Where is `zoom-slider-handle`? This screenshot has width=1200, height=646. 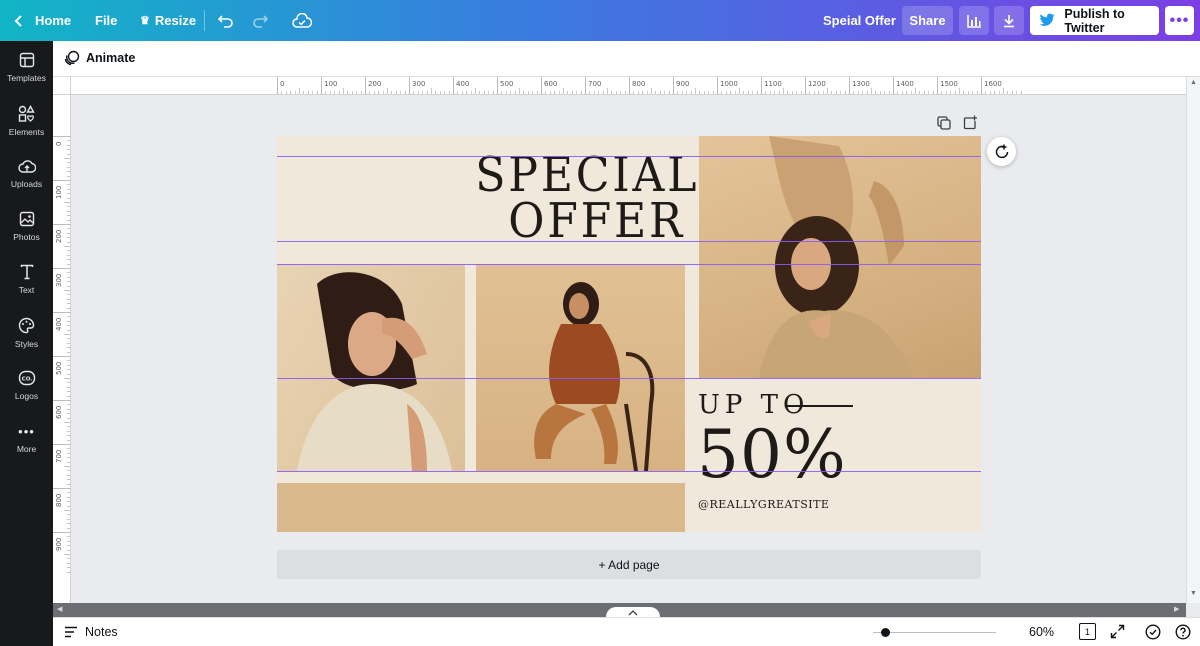
zoom-slider-handle is located at coordinates (885, 632).